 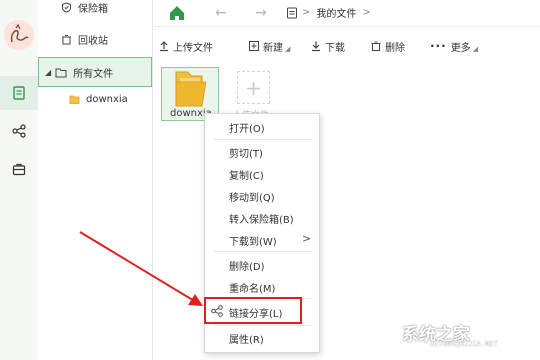 I want to click on more-button: ··· 更多 ◢, so click(x=454, y=46).